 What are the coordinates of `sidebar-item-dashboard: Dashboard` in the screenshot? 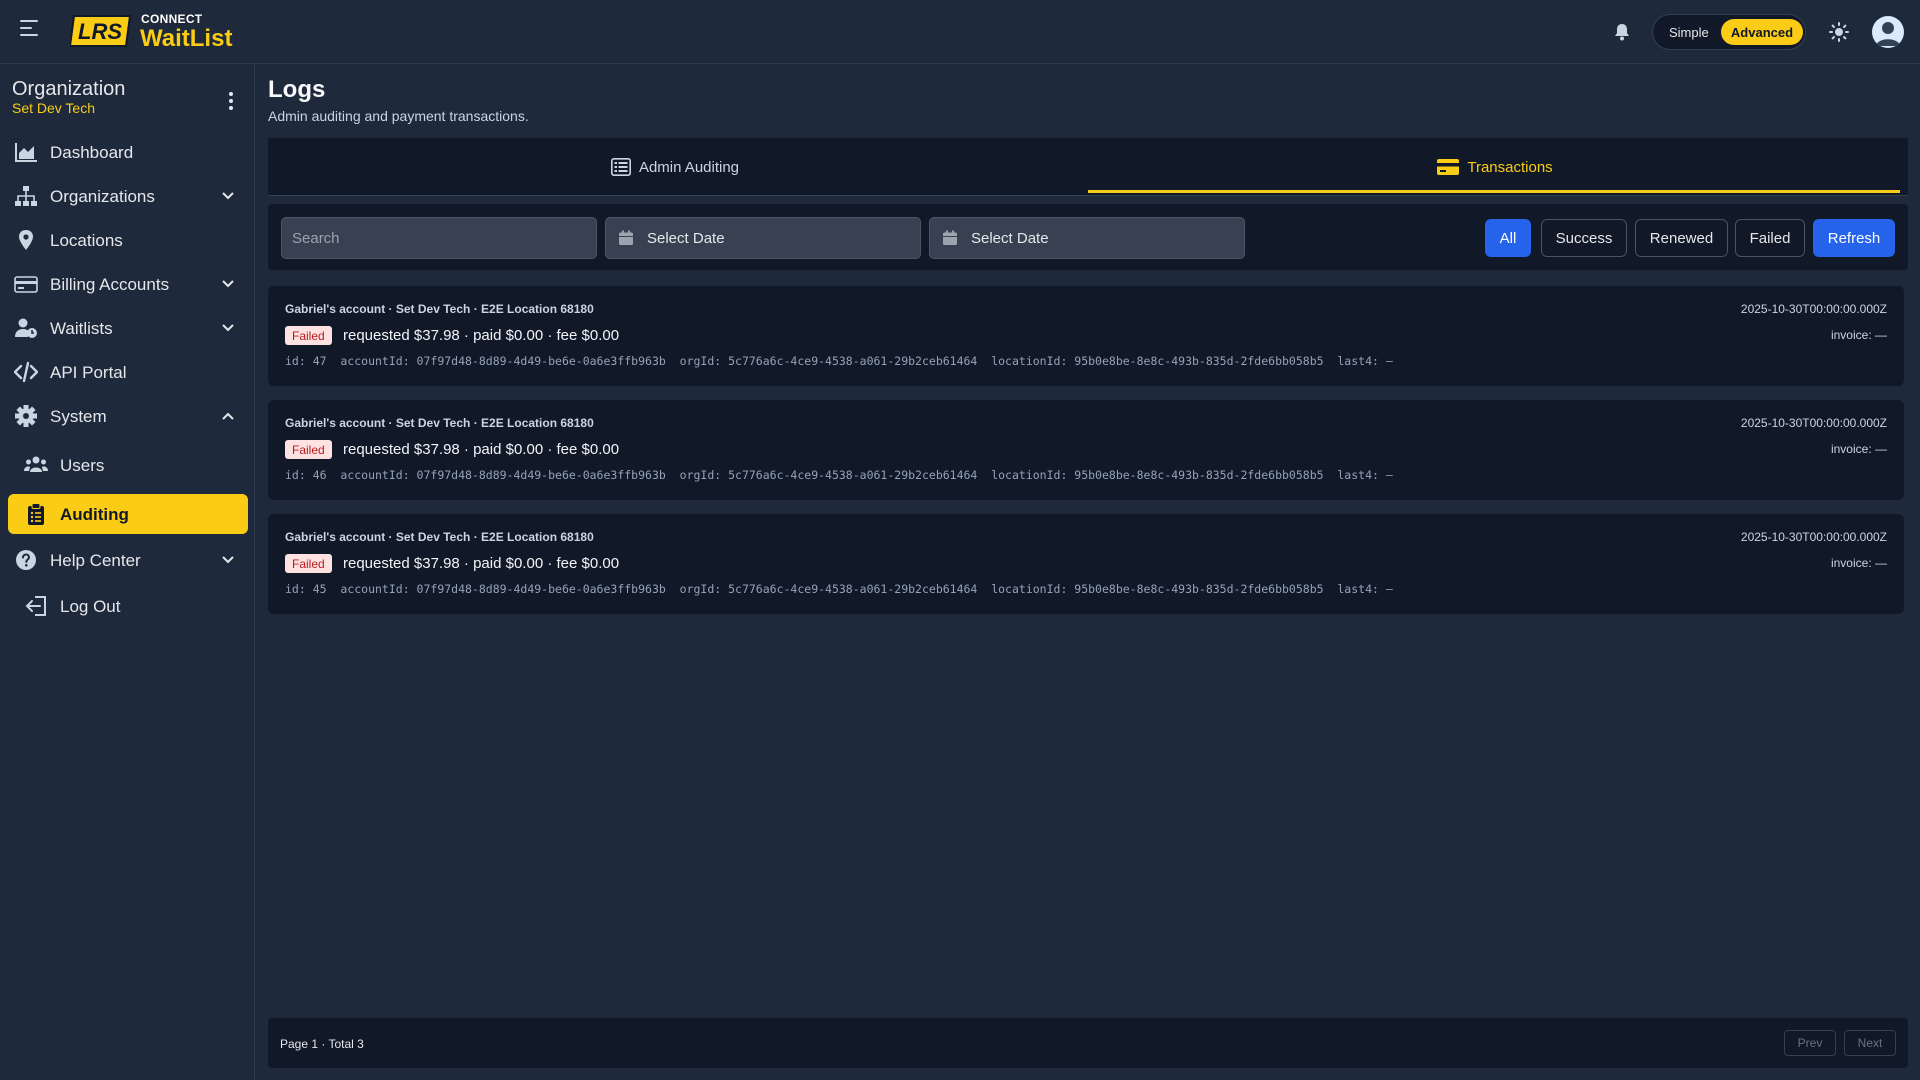 It's located at (128, 152).